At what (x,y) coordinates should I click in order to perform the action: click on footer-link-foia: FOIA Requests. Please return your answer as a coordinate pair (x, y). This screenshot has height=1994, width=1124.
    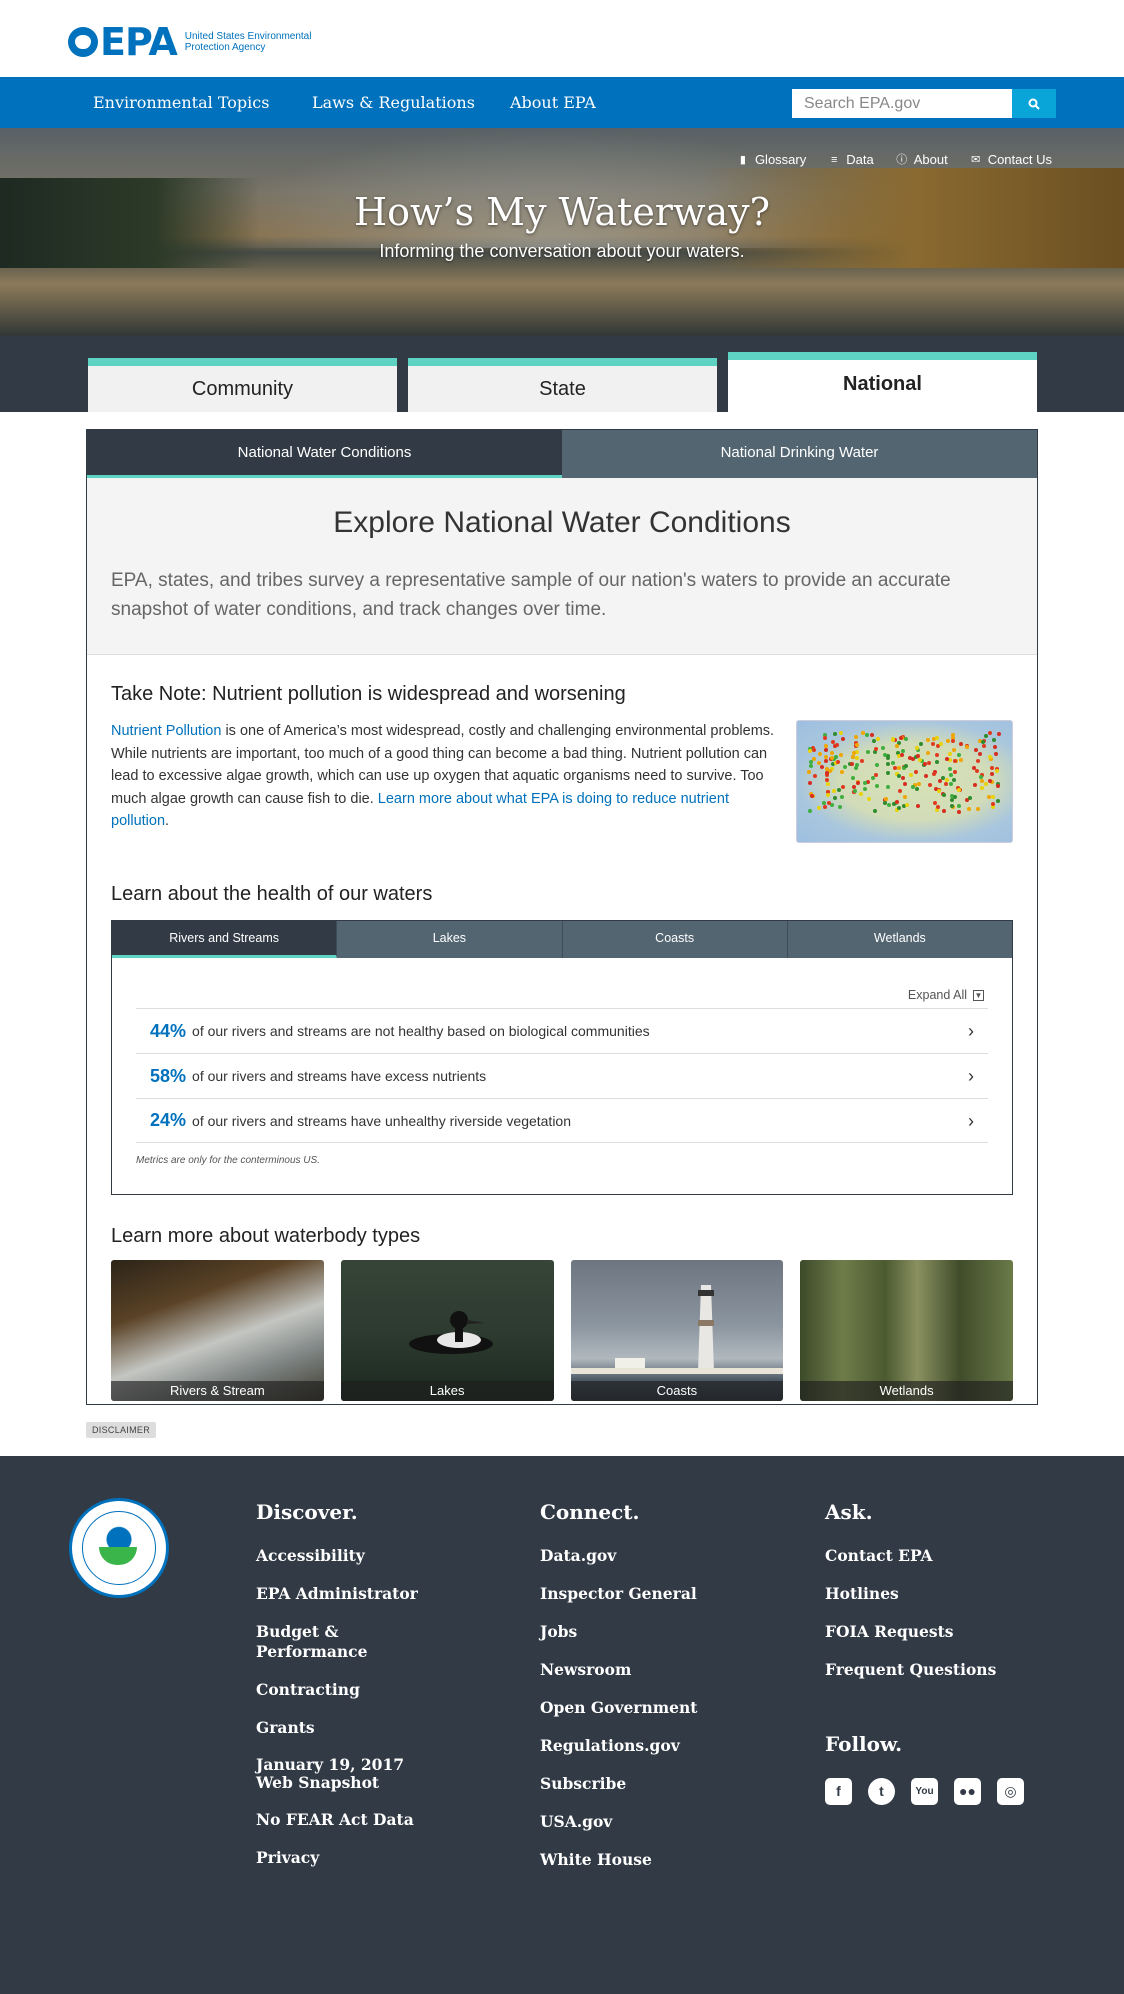
    Looking at the image, I should click on (915, 1632).